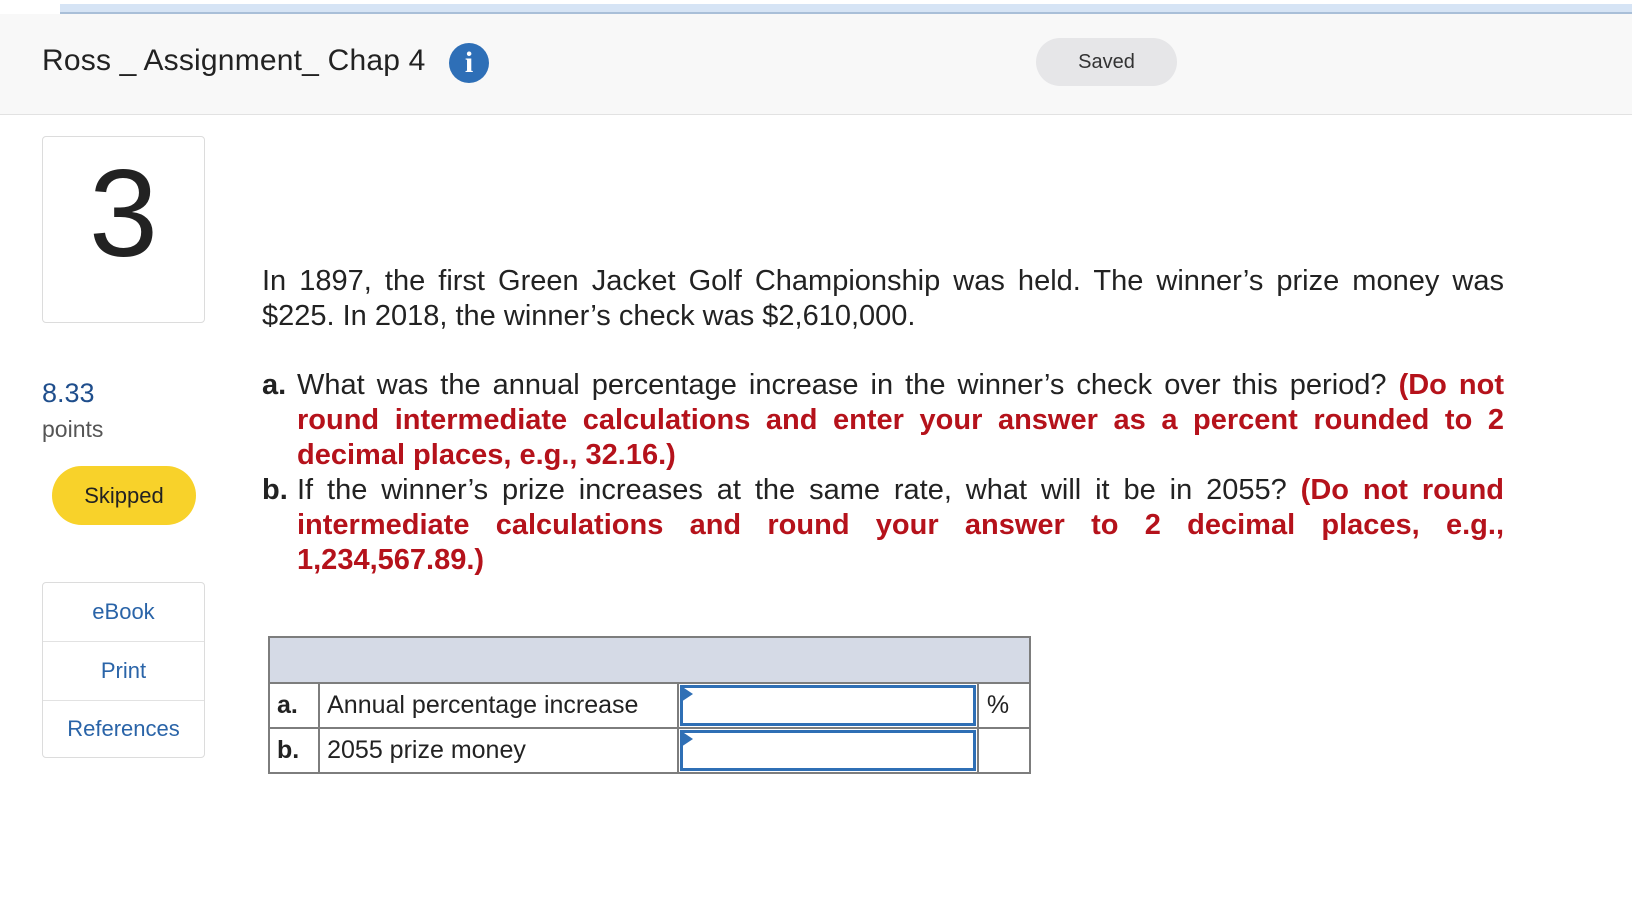 This screenshot has height=902, width=1632. What do you see at coordinates (1004, 705) in the screenshot?
I see `unit-label: %` at bounding box center [1004, 705].